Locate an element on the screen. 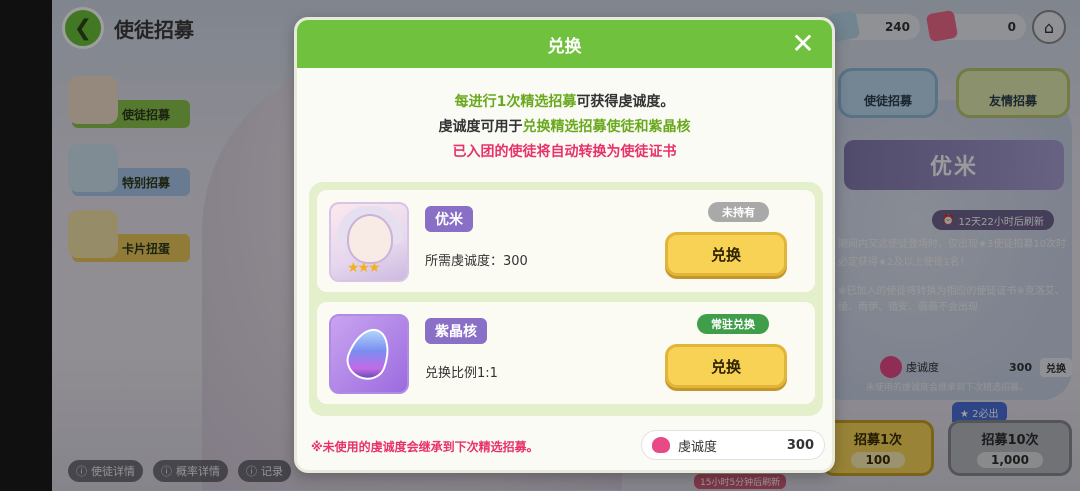  modal-header: 兑换 ✕ is located at coordinates (564, 44).